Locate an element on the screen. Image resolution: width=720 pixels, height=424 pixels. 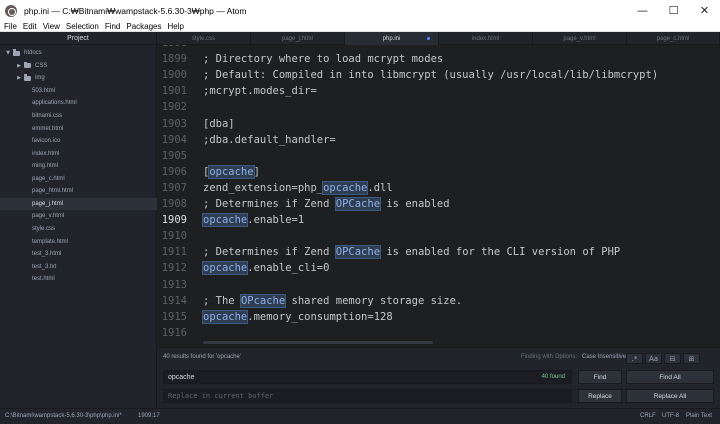
tree-item-htdocs: ▼ htdocs is located at coordinates (78, 53).